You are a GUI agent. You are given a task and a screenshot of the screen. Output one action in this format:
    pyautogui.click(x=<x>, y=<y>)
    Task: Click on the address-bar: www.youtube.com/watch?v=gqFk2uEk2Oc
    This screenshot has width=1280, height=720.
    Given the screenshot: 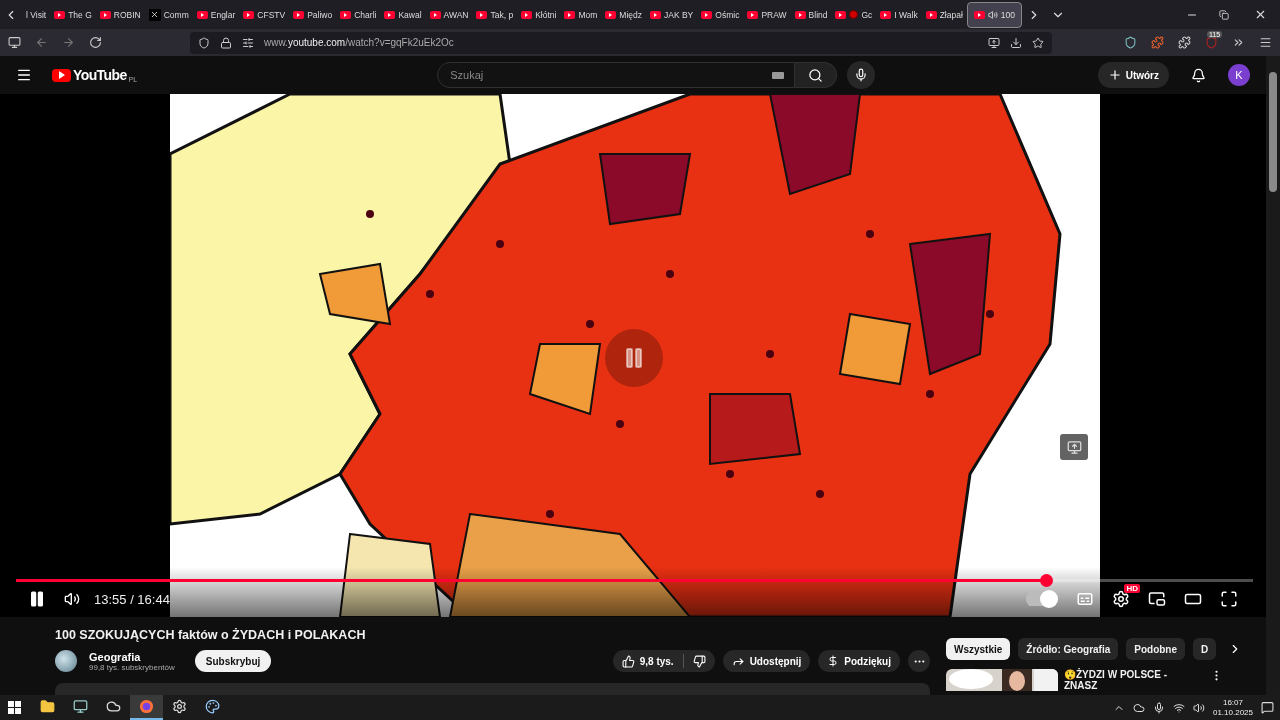 What is the action you would take?
    pyautogui.click(x=621, y=42)
    